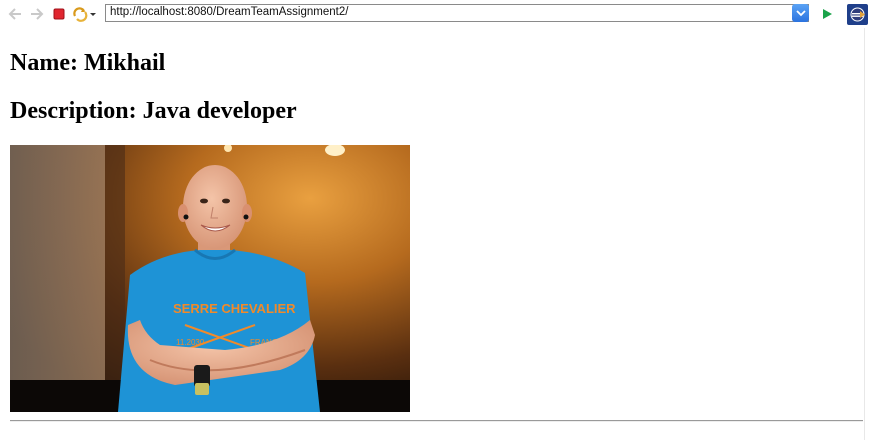 This screenshot has height=440, width=878. I want to click on forward-arrow-icon, so click(37, 14).